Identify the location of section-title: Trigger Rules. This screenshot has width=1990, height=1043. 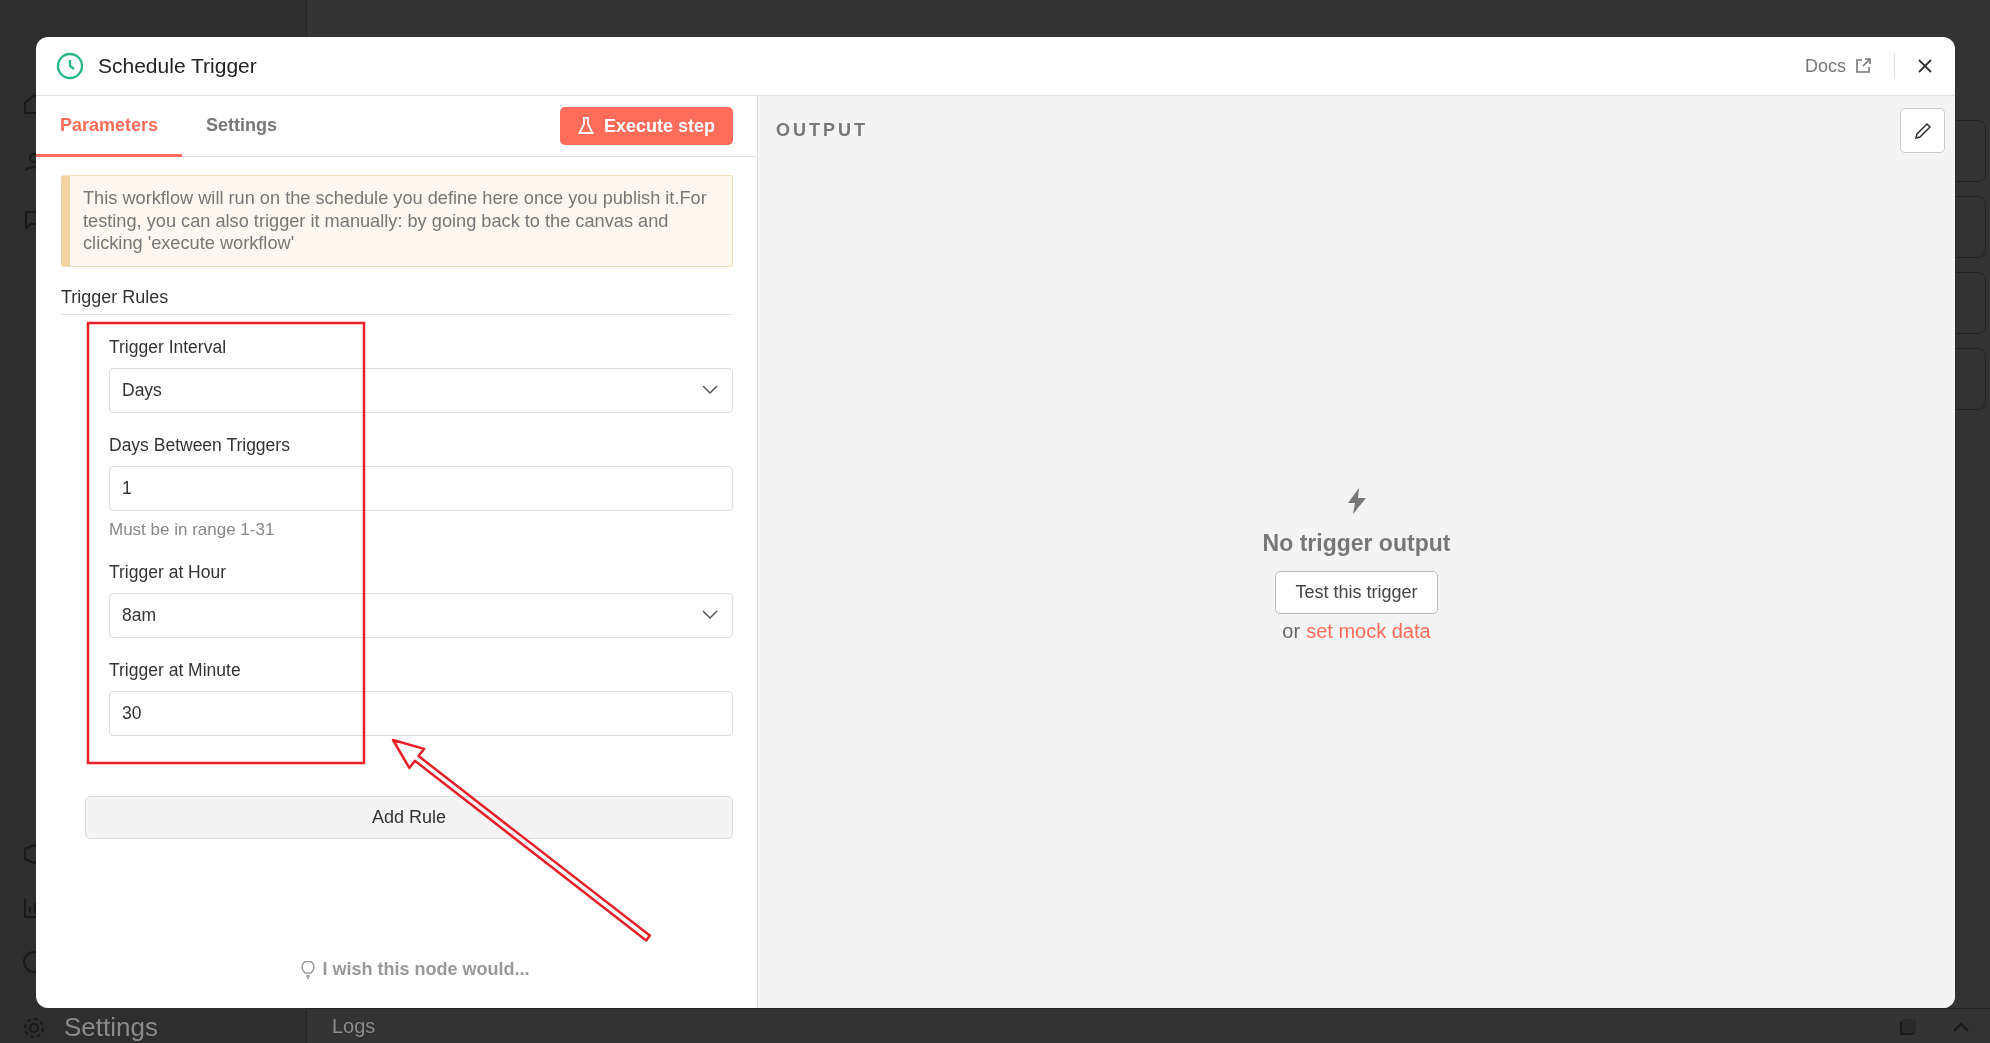
(397, 300).